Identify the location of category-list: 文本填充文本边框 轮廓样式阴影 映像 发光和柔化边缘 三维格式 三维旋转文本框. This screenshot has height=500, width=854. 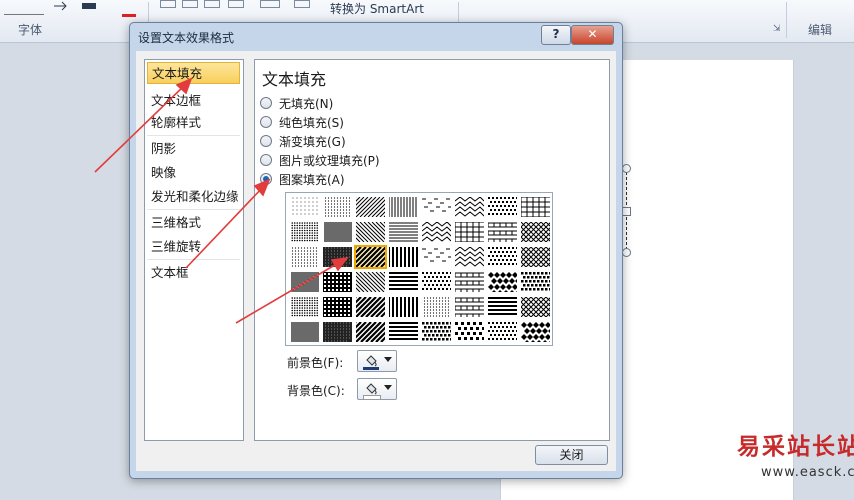
(194, 250).